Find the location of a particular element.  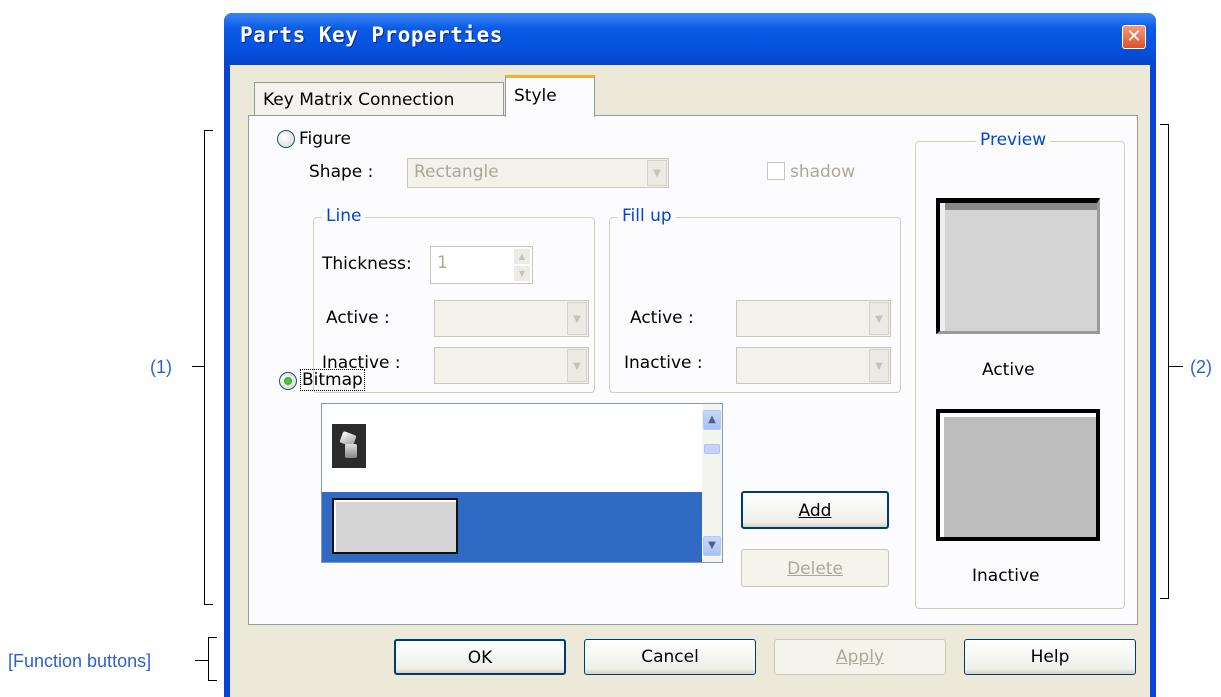

close-icon: ✕ is located at coordinates (1134, 36).